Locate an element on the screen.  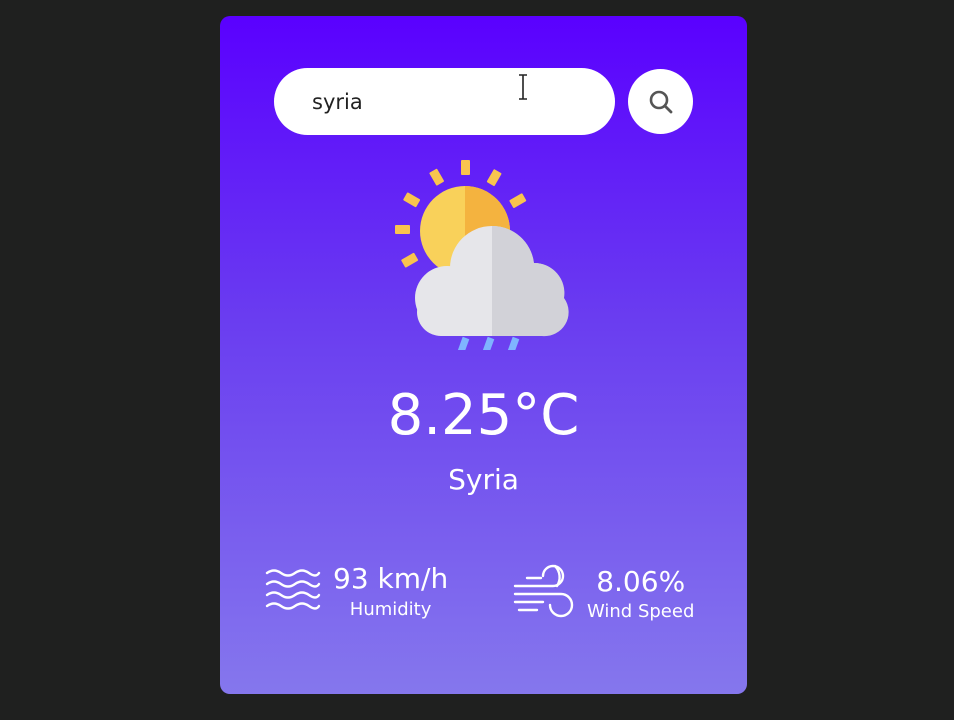
humidity-value: 93 km/h is located at coordinates (391, 578).